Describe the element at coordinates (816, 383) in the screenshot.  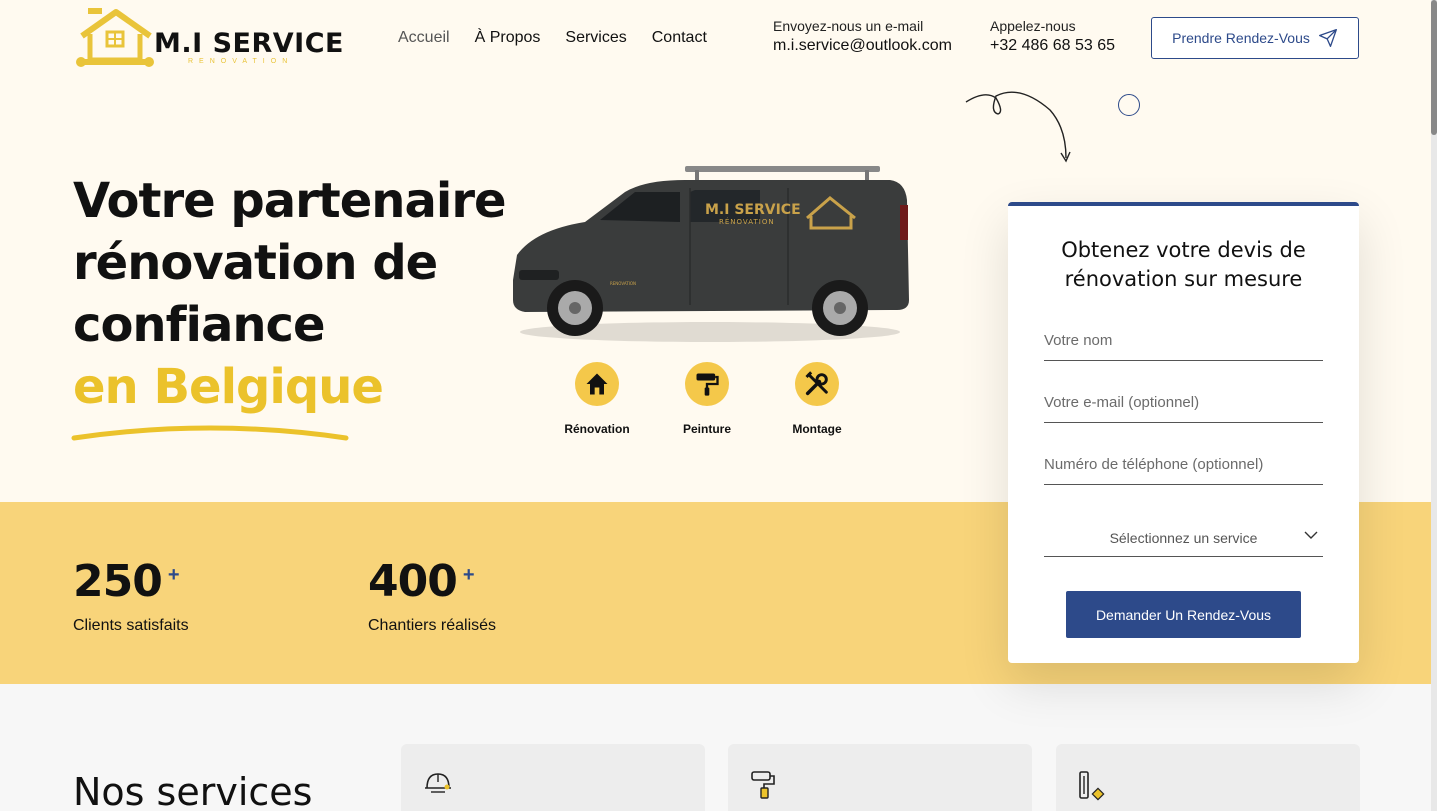
I see `tools-icon` at that location.